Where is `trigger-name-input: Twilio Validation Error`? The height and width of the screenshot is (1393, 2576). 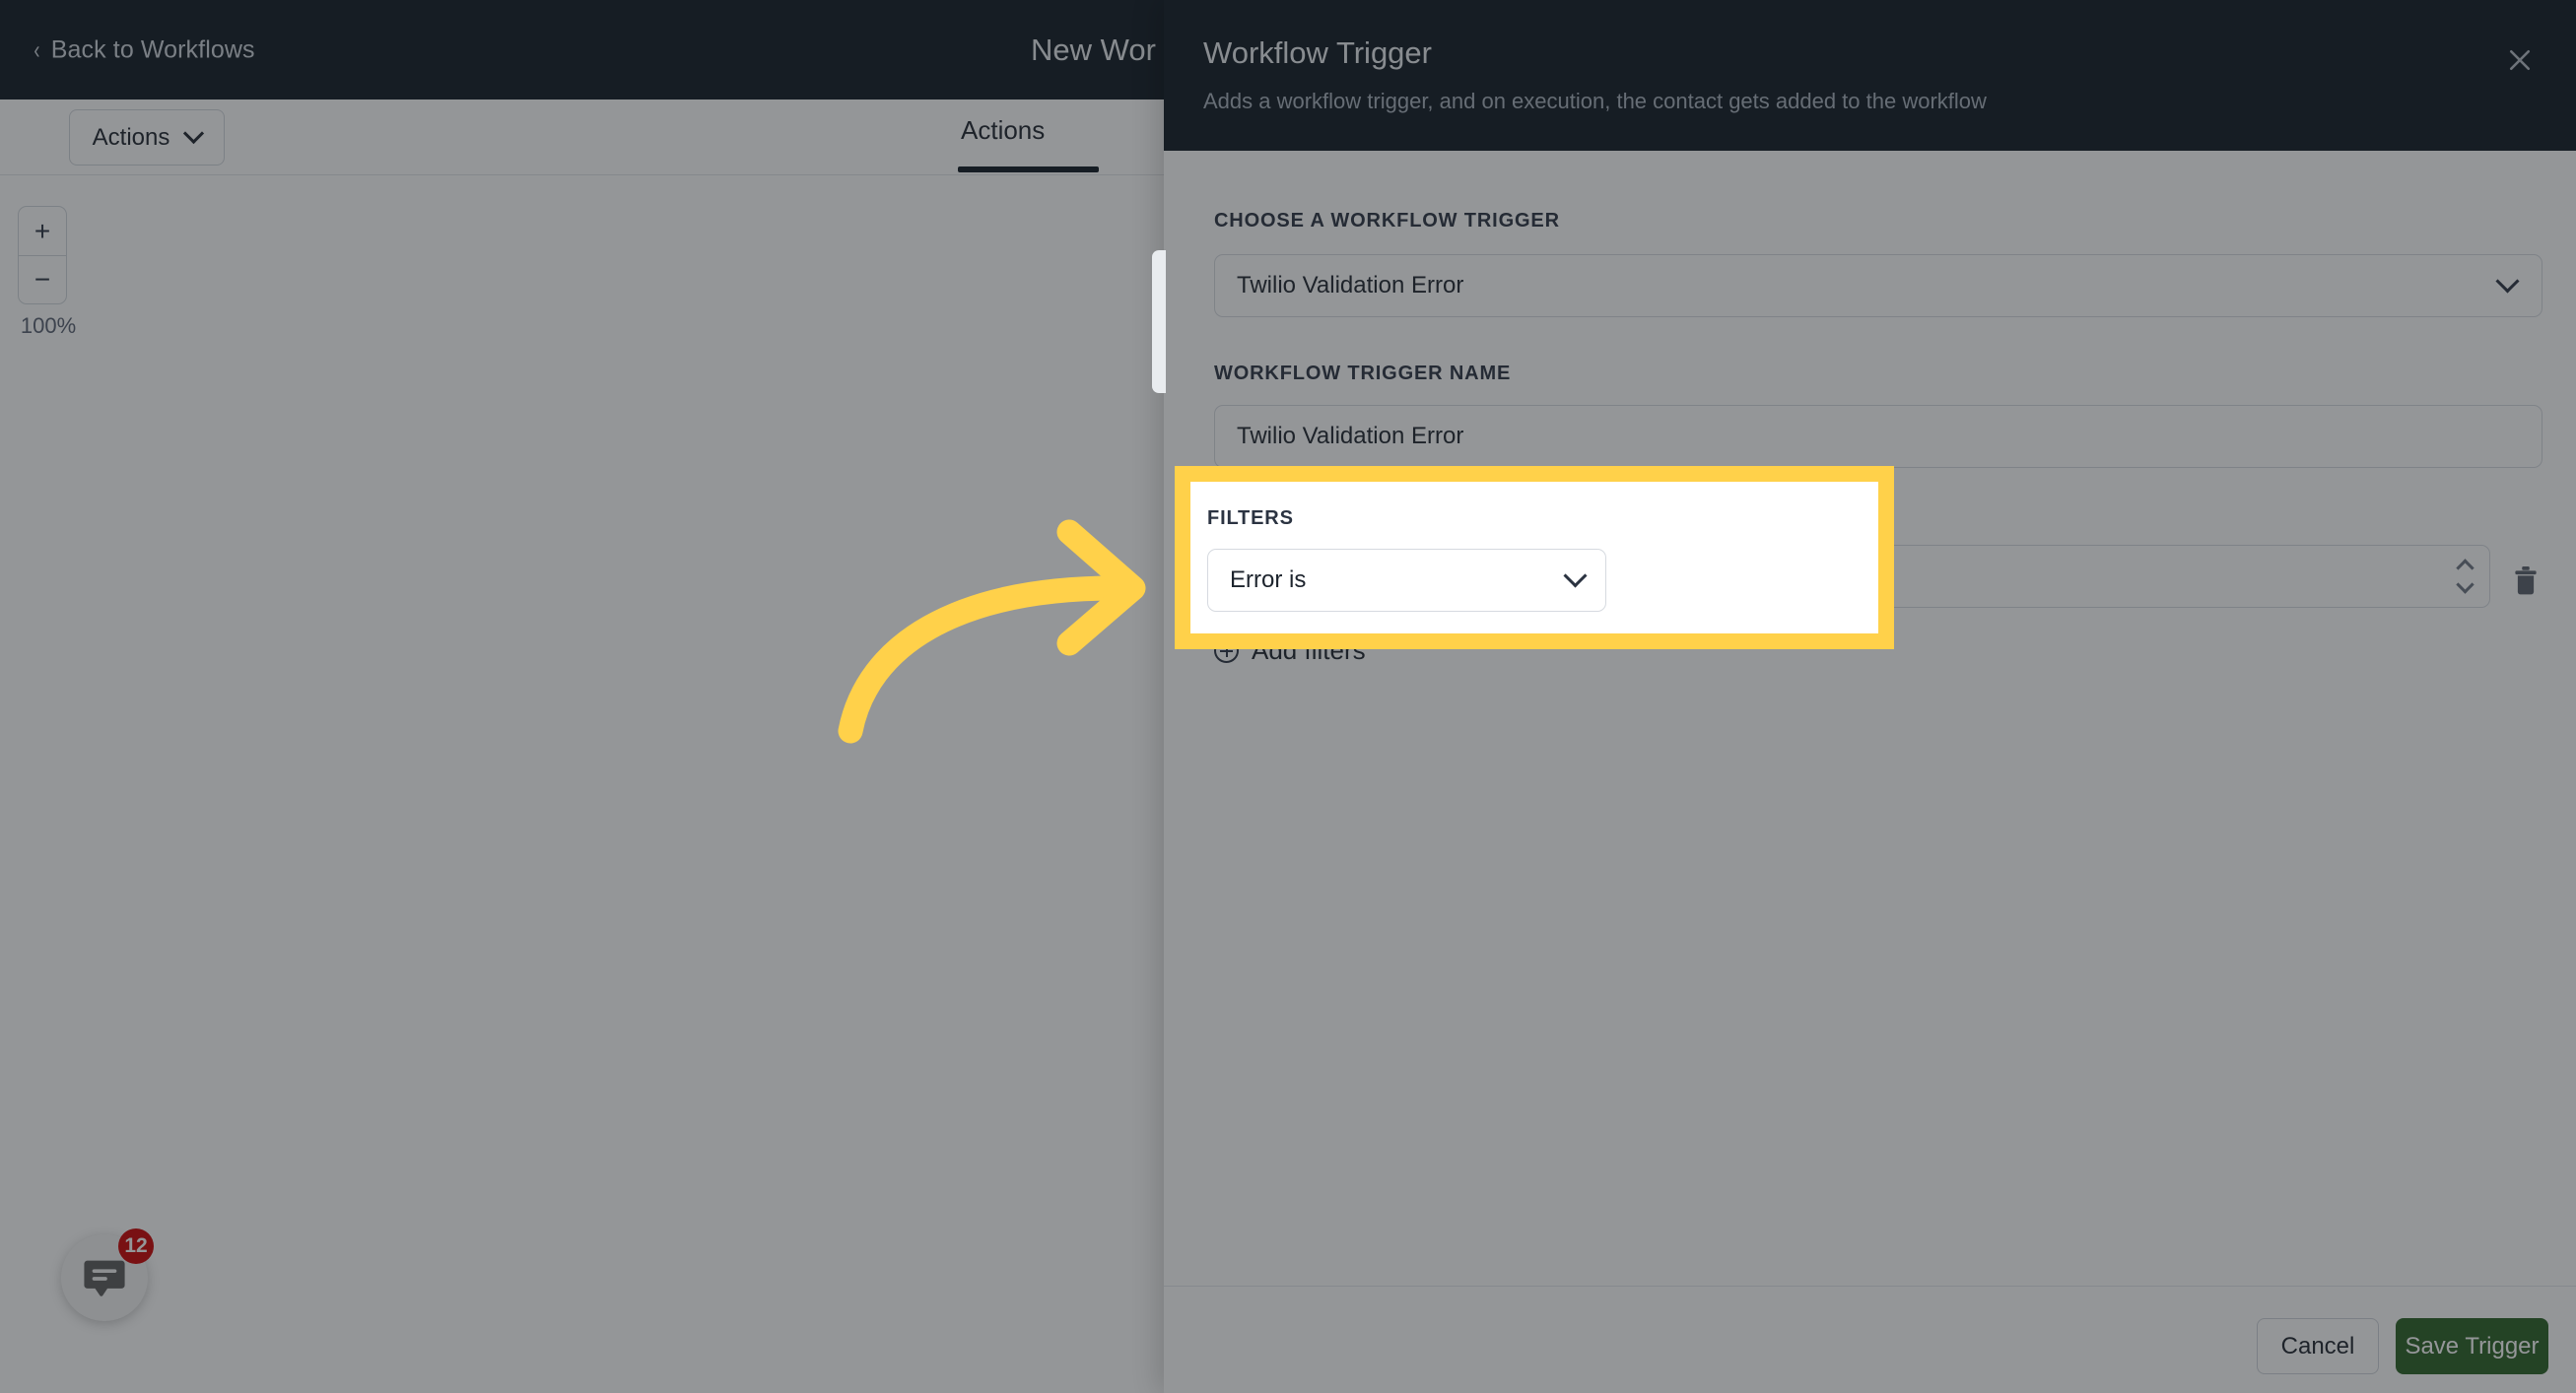
trigger-name-input: Twilio Validation Error is located at coordinates (1878, 436).